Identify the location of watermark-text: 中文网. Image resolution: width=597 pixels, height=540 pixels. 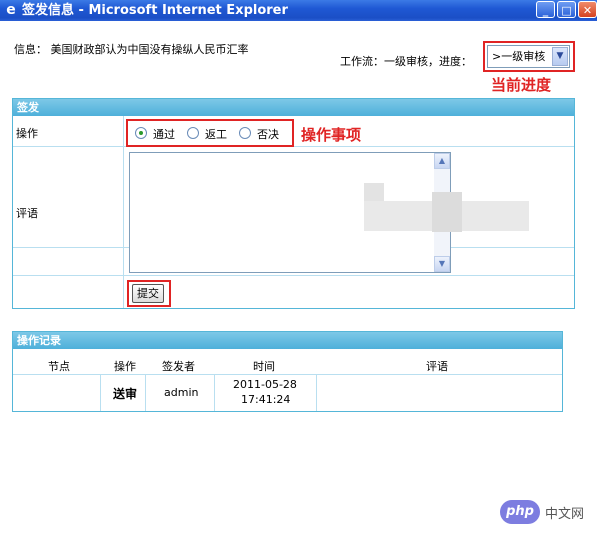
(565, 514).